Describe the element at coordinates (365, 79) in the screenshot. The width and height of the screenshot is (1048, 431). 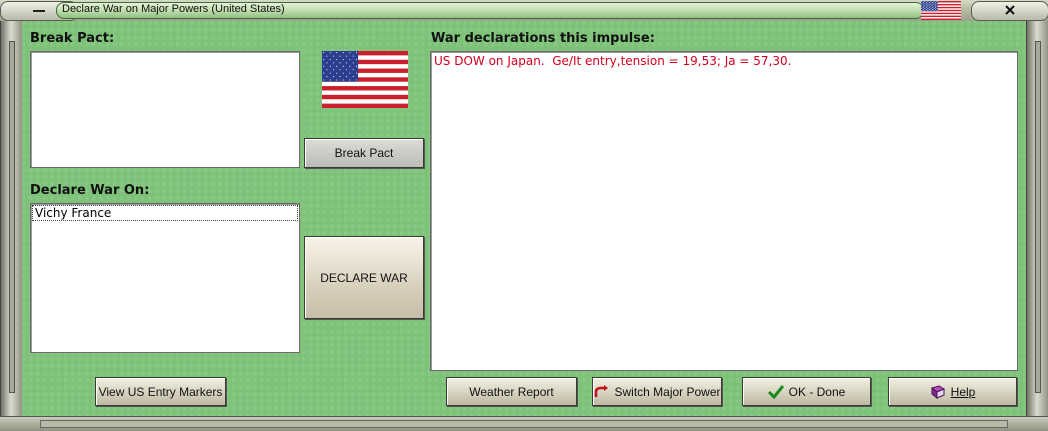
I see `us-flag-icon` at that location.